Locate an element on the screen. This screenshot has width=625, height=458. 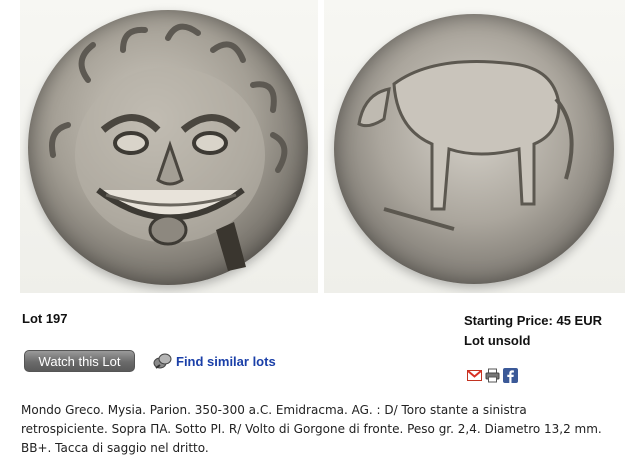
lot-status: Lot unsold is located at coordinates (497, 340).